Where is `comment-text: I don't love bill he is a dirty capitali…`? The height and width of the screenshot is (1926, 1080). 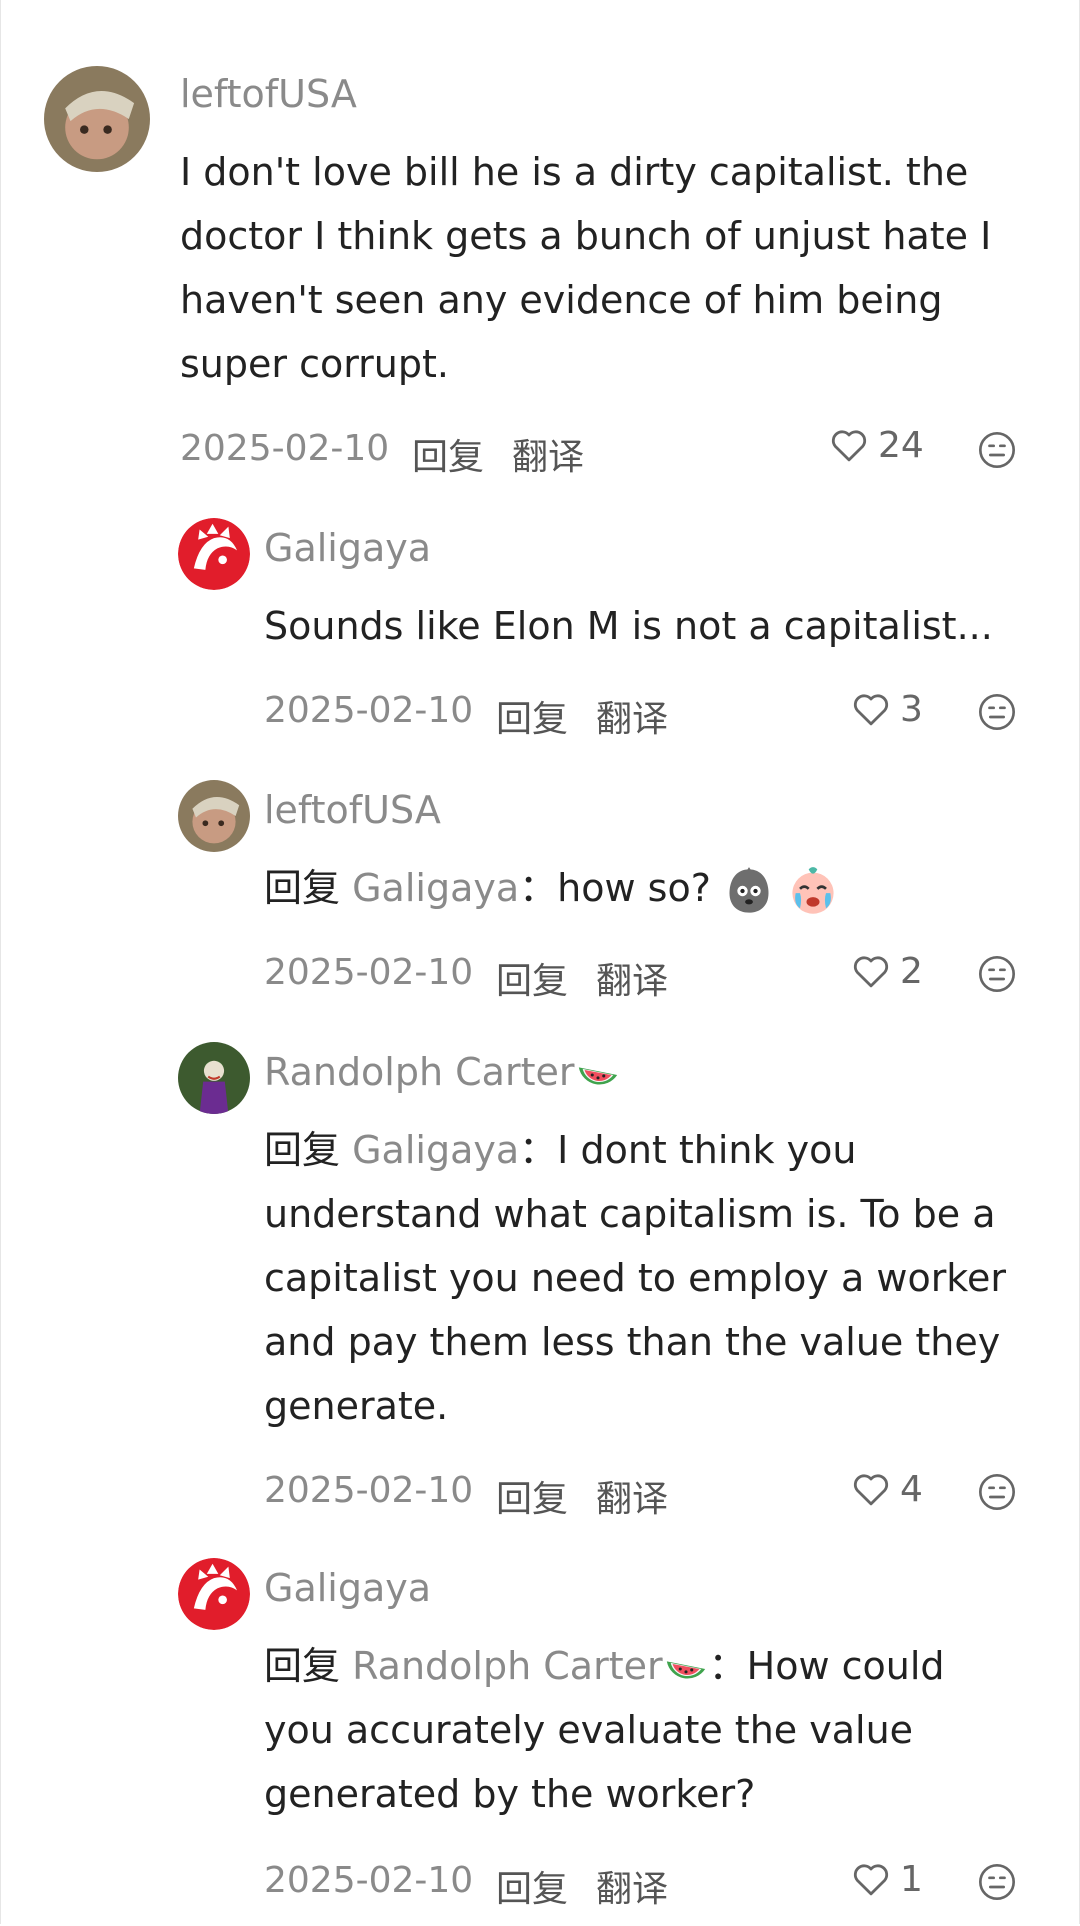
comment-text: I don't love bill he is a dirty capitali… is located at coordinates (586, 268).